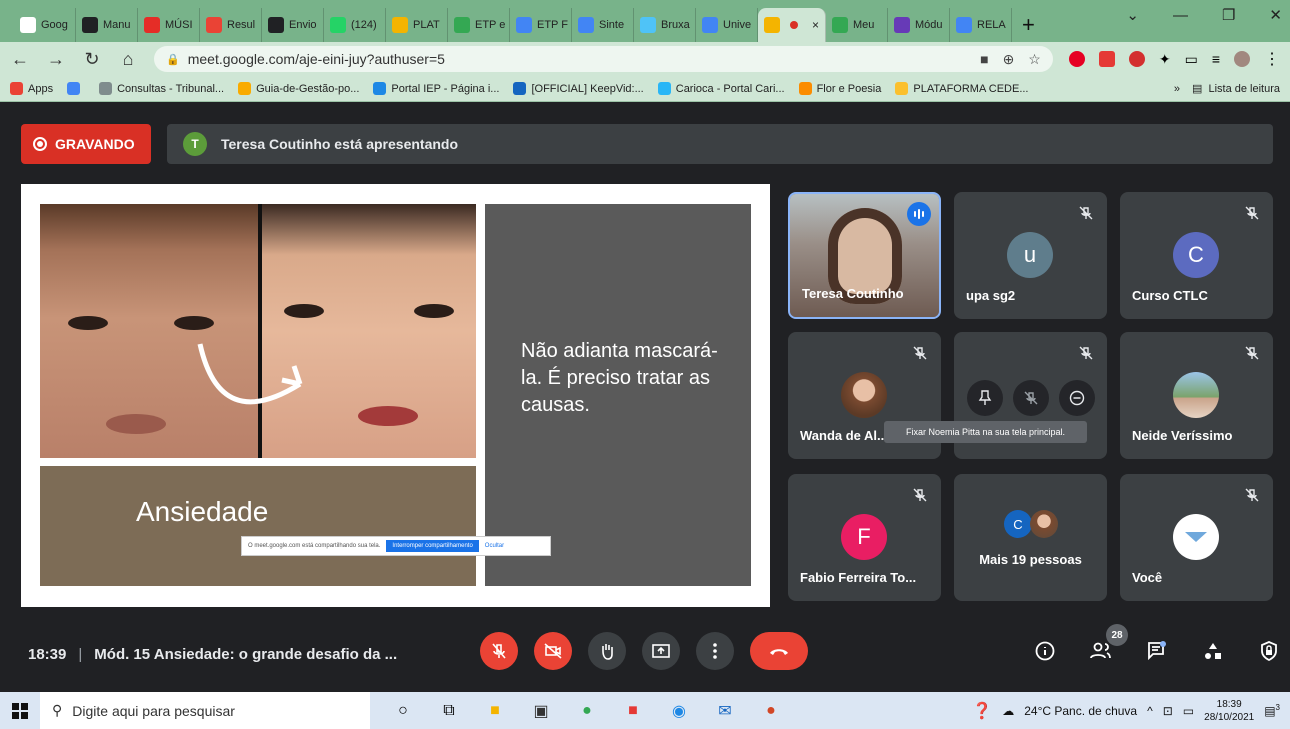 The height and width of the screenshot is (729, 1290). What do you see at coordinates (985, 398) in the screenshot?
I see `pin-button` at bounding box center [985, 398].